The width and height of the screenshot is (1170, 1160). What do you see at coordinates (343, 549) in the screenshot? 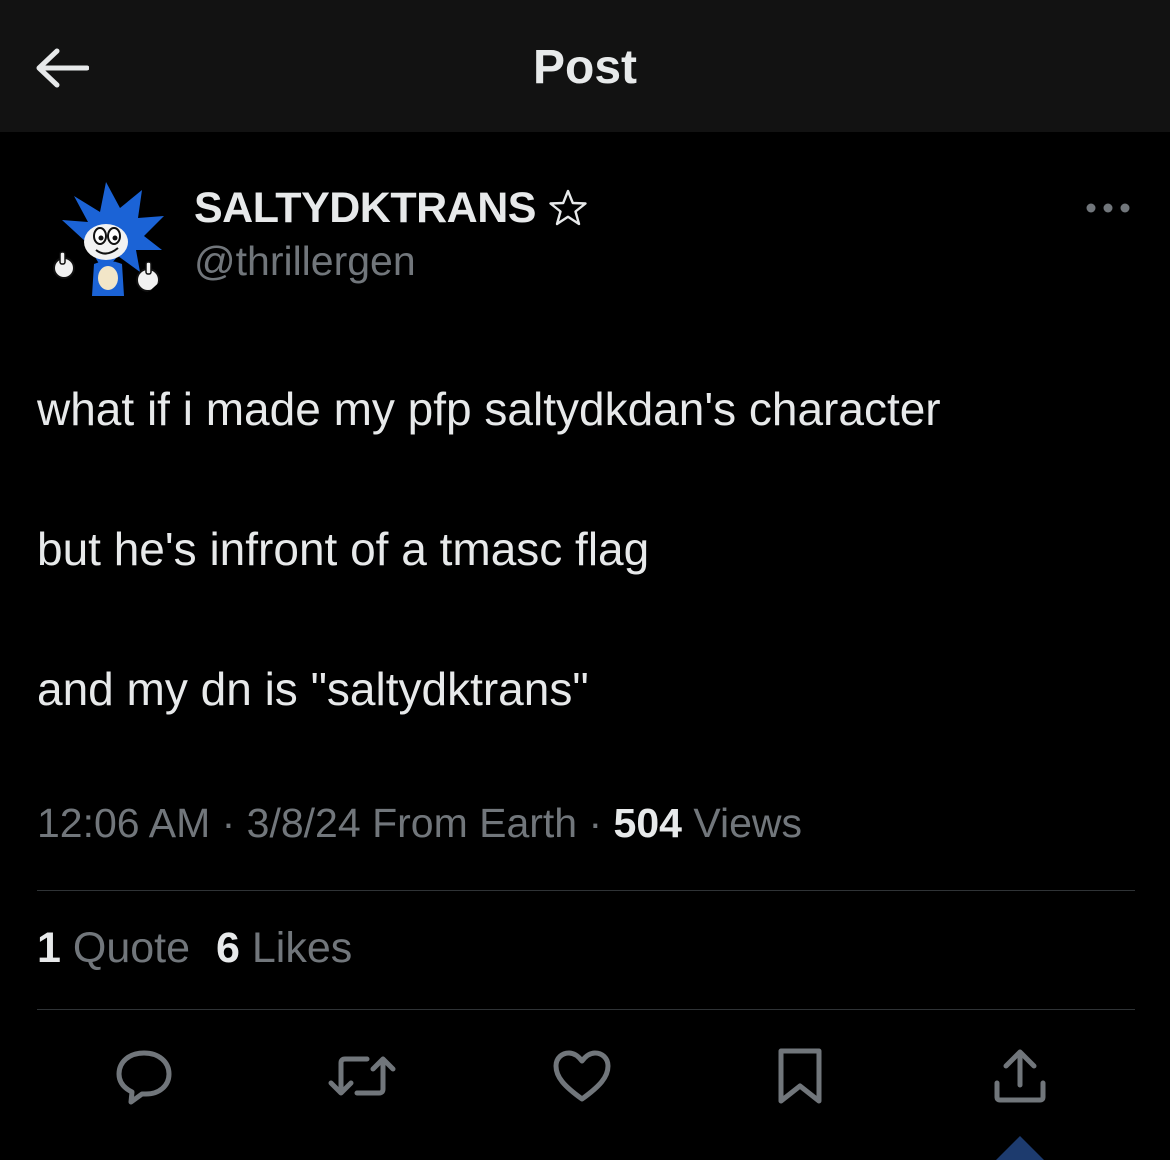
I see `post-text-line: but he's infront of a tmasc flag` at bounding box center [343, 549].